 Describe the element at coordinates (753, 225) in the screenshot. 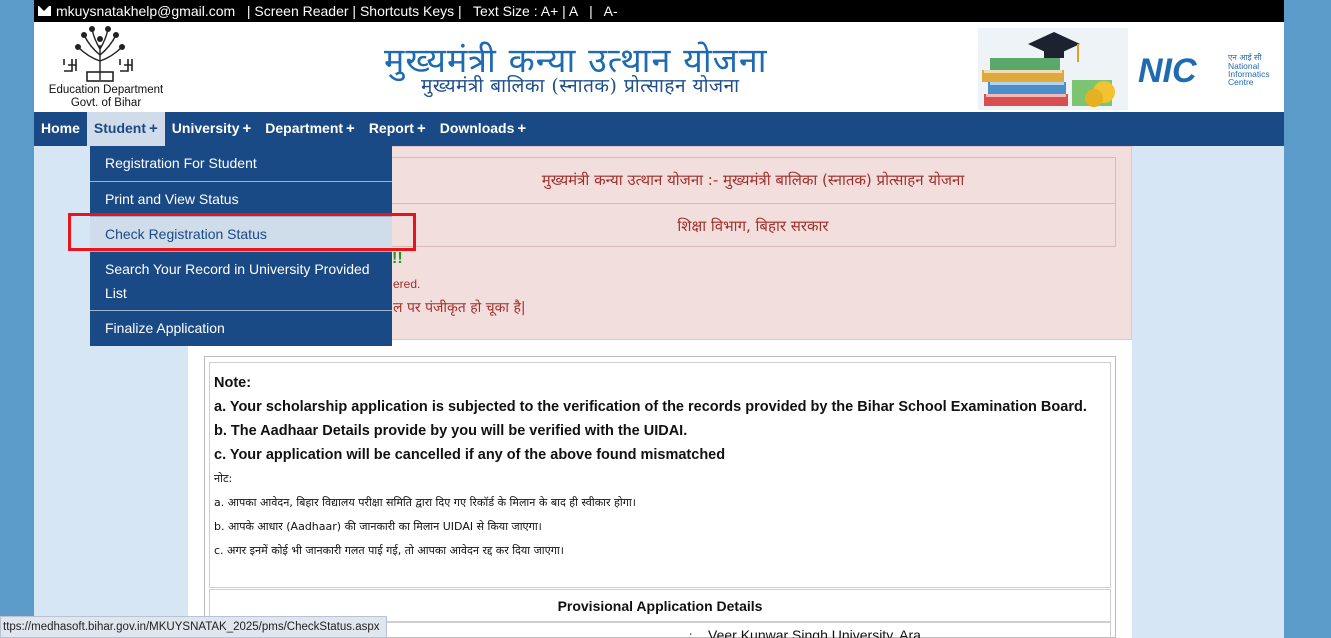

I see `banner-row-department: शिक्षा विभाग, बिहार सरकार` at that location.